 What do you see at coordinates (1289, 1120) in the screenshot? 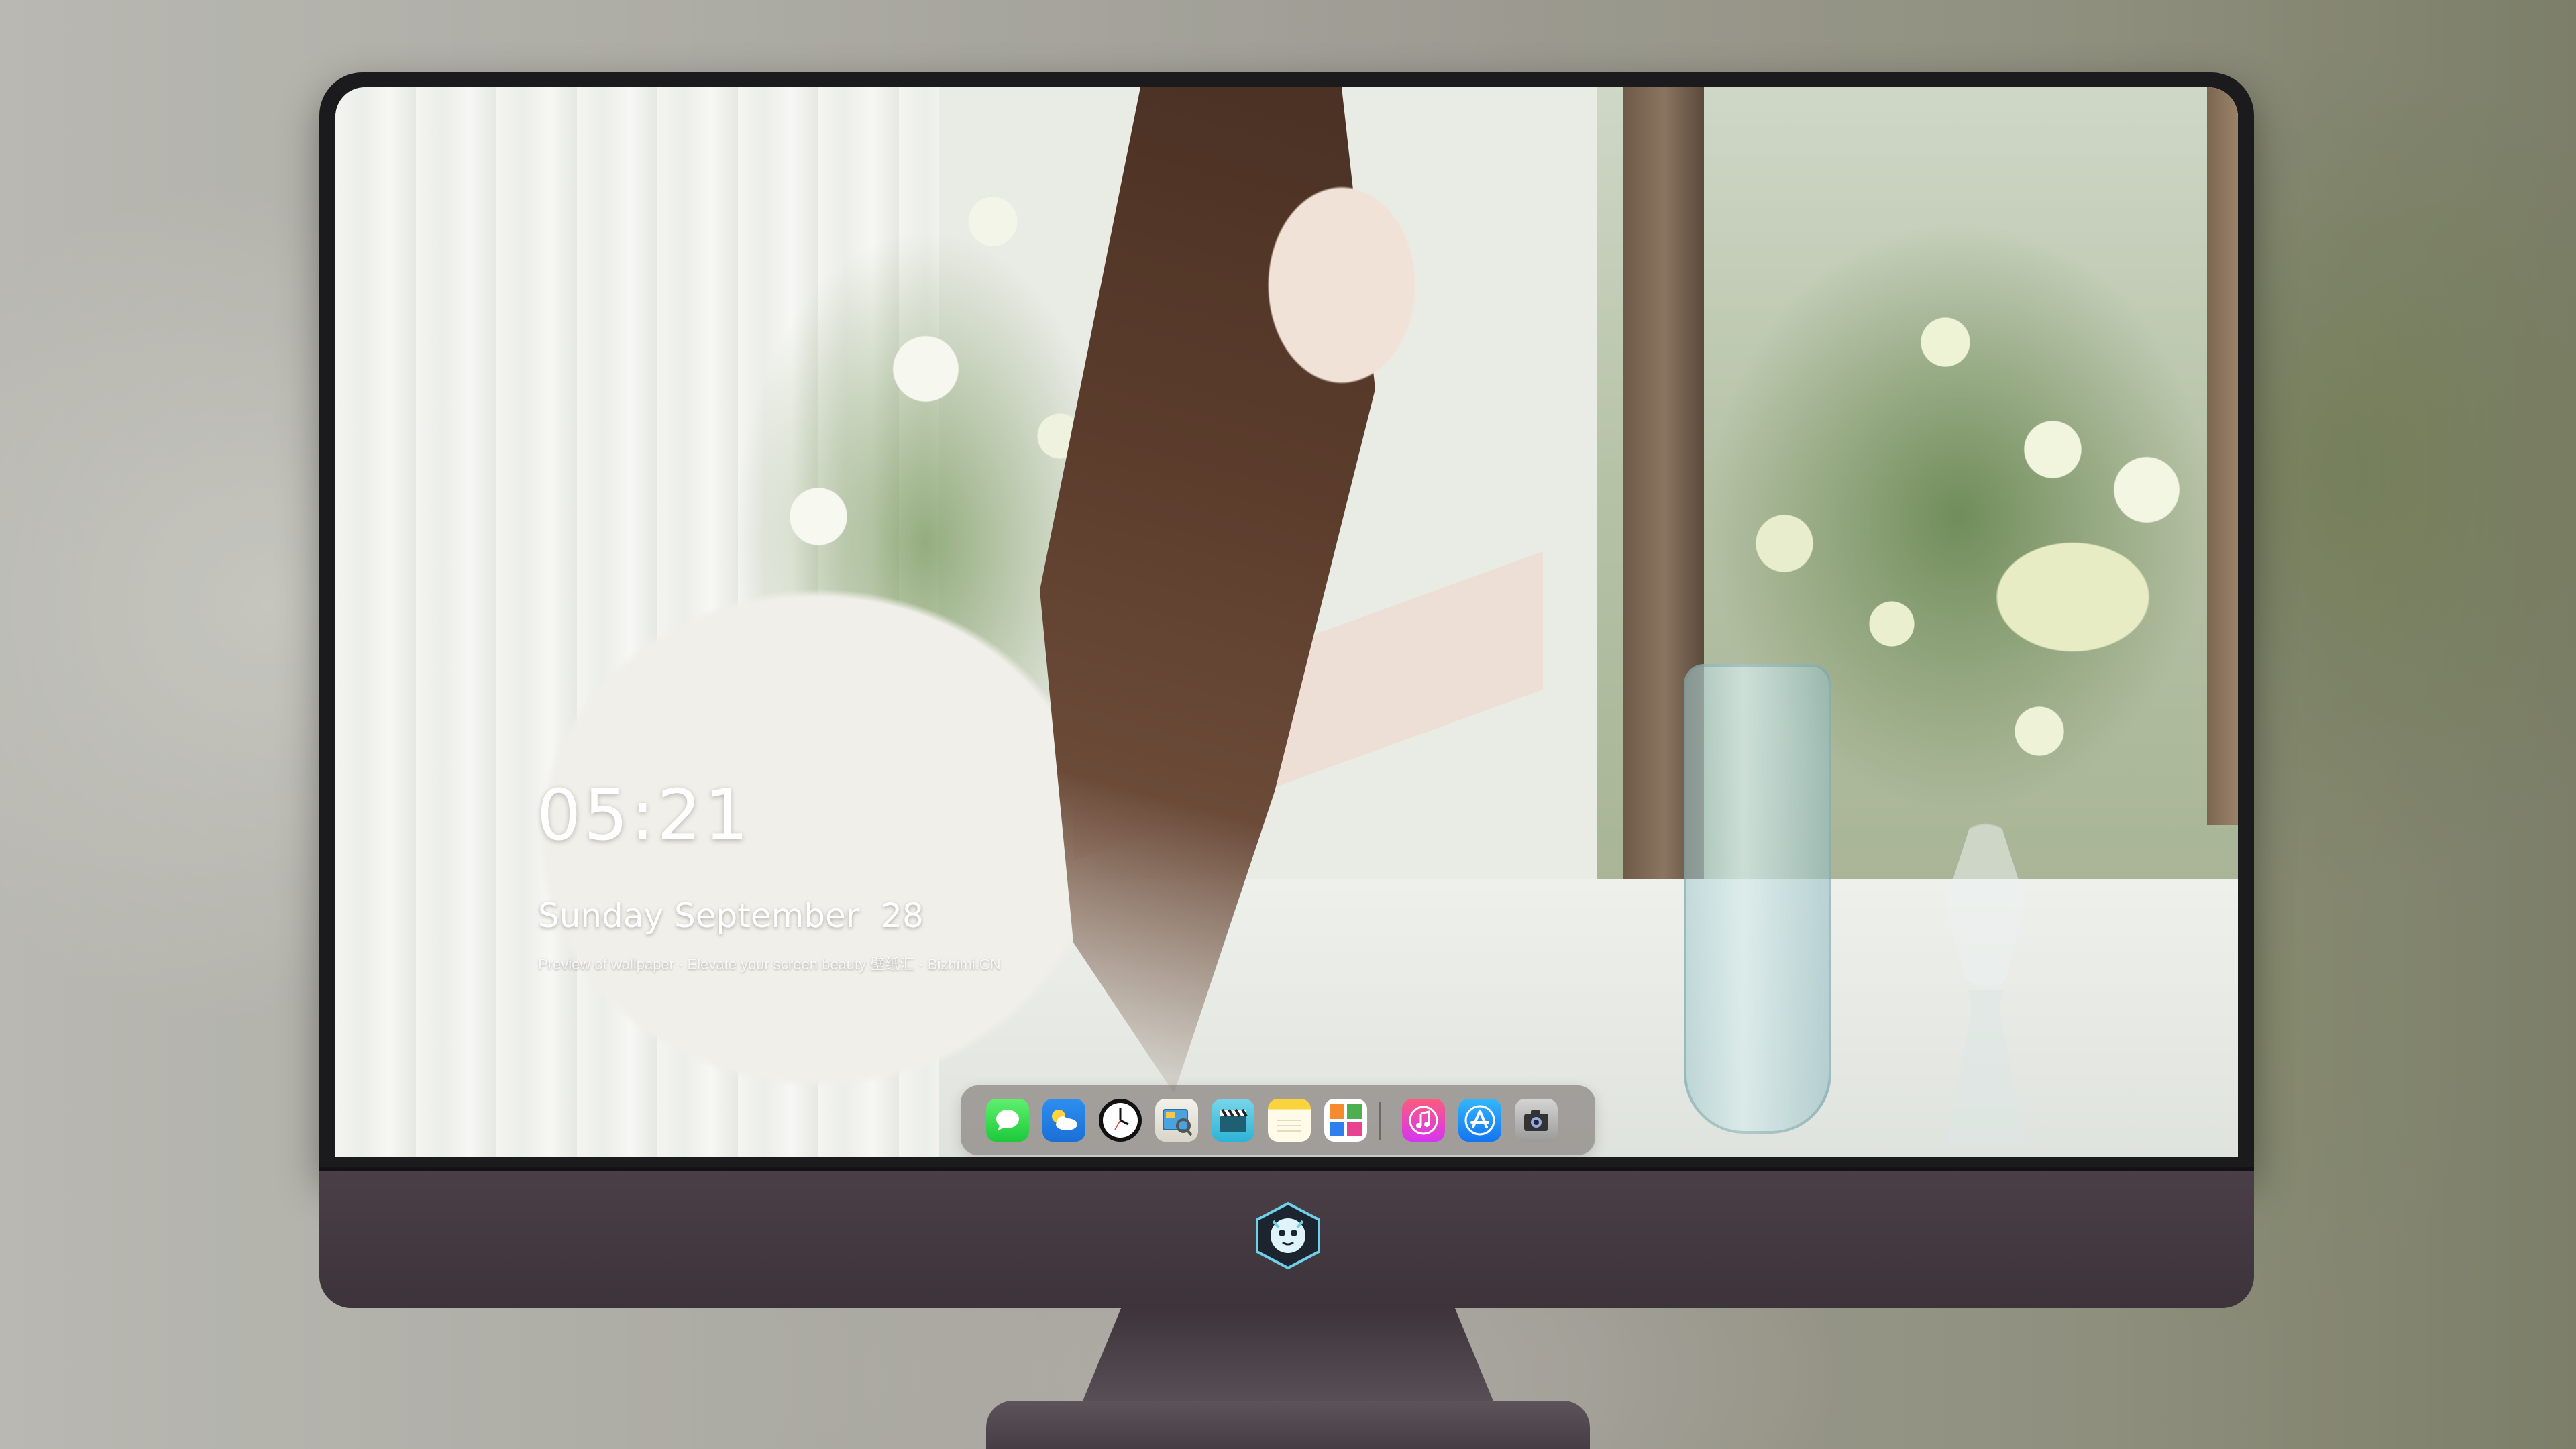
I see `notes-icon` at bounding box center [1289, 1120].